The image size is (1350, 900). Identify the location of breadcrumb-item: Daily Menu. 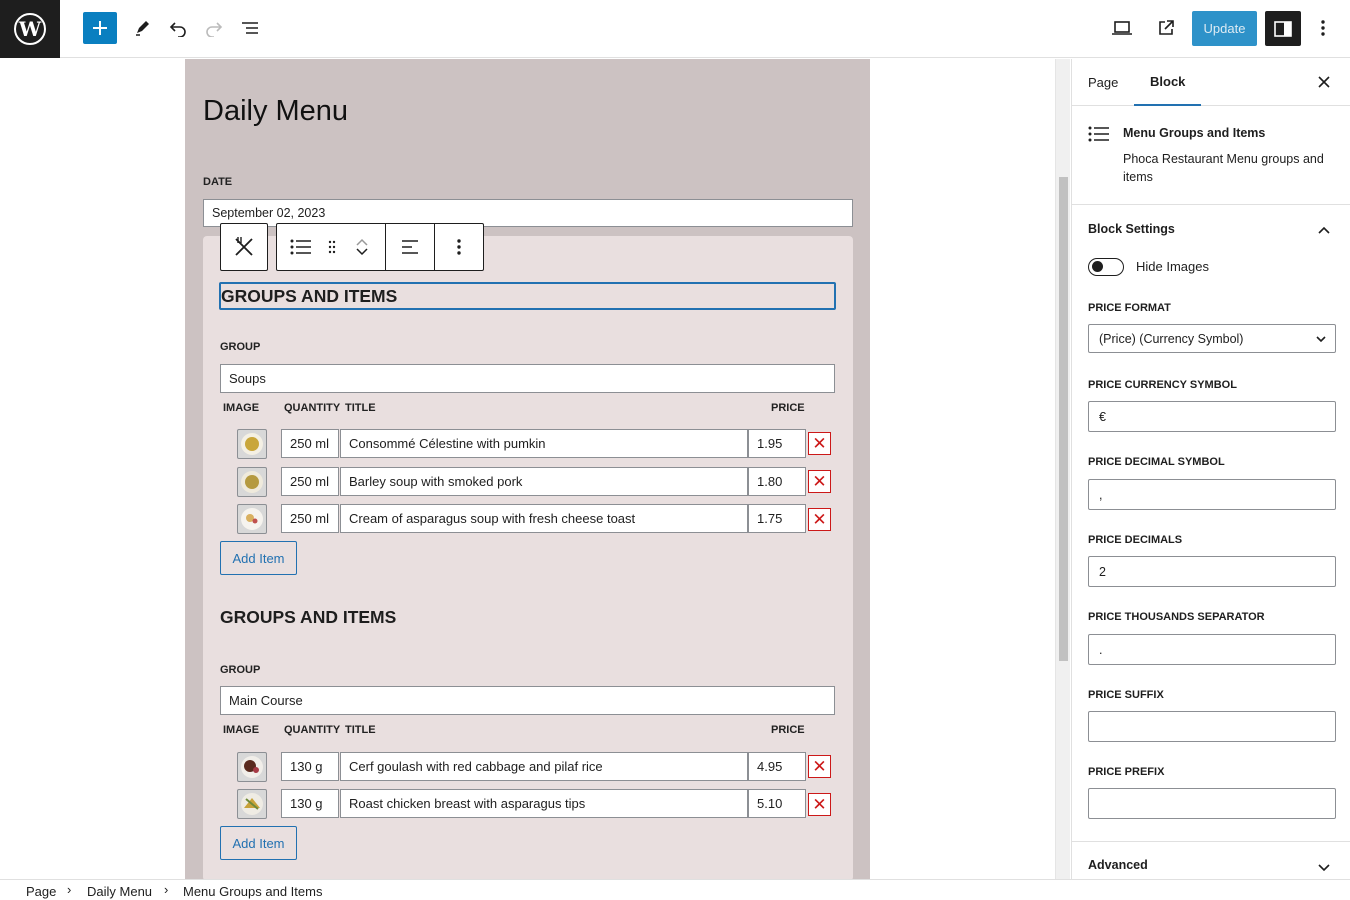
(119, 891).